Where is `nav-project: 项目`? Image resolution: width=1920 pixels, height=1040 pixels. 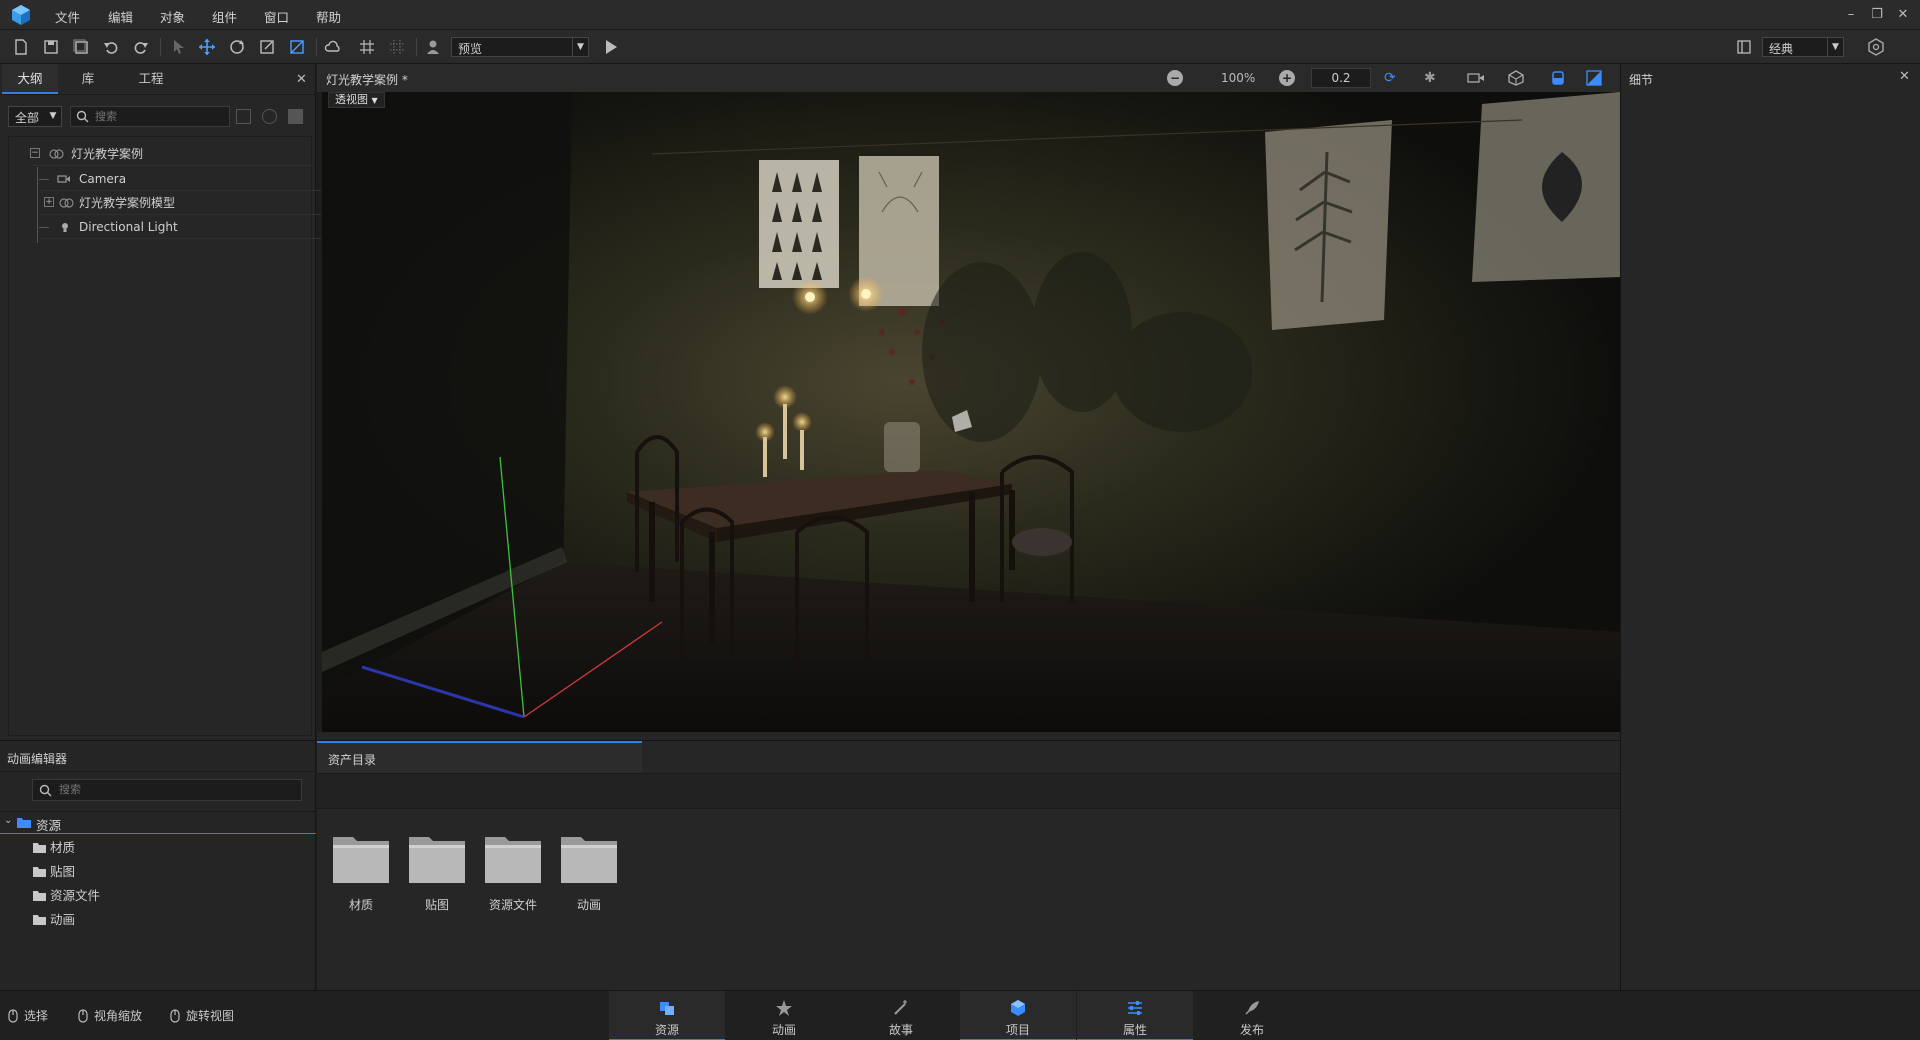 nav-project: 项目 is located at coordinates (1018, 1015).